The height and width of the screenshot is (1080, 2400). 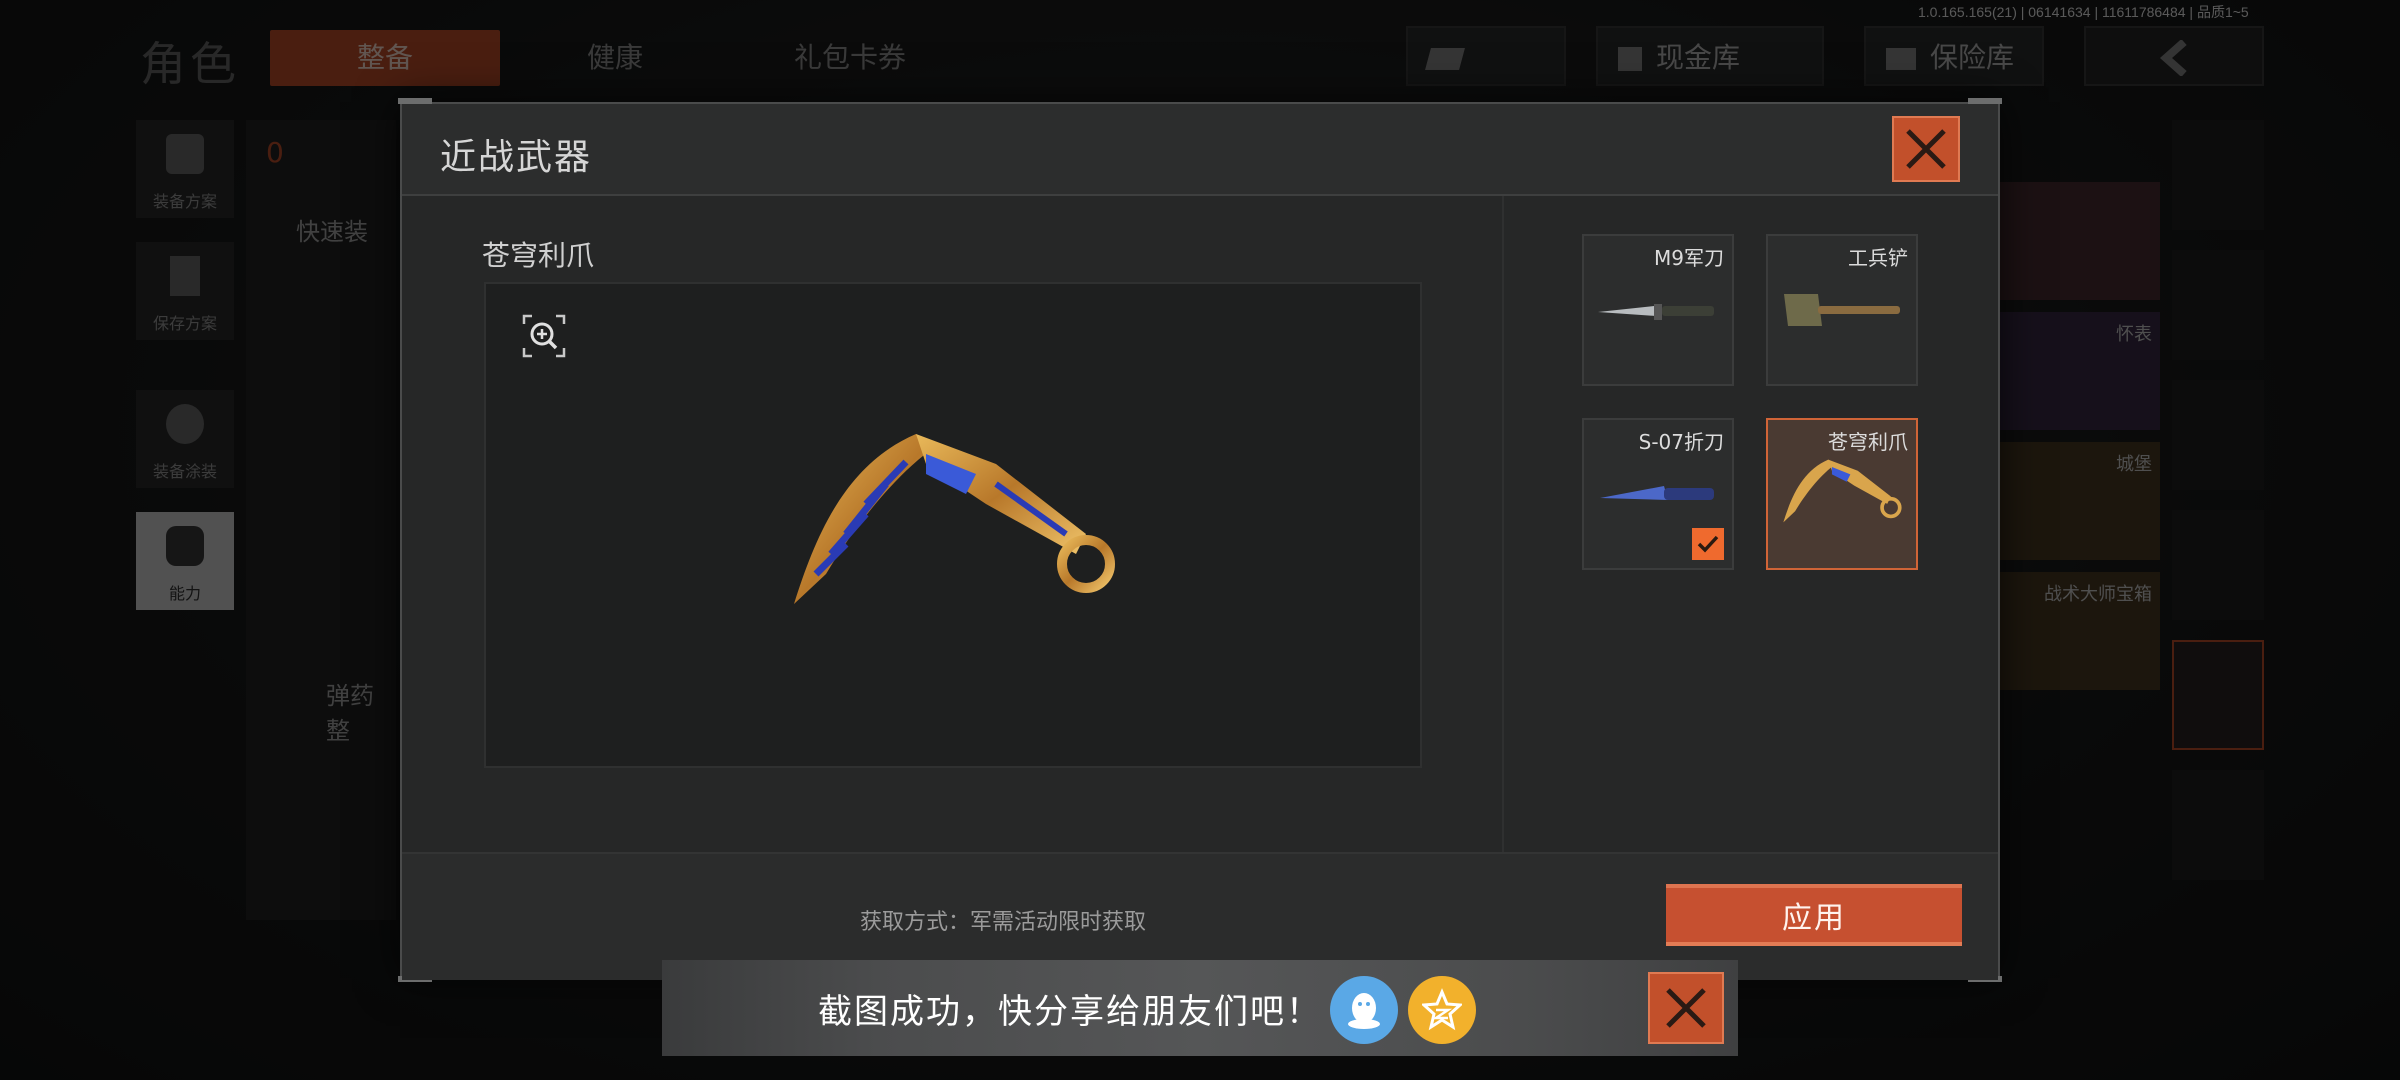 I want to click on check-icon, so click(x=1708, y=544).